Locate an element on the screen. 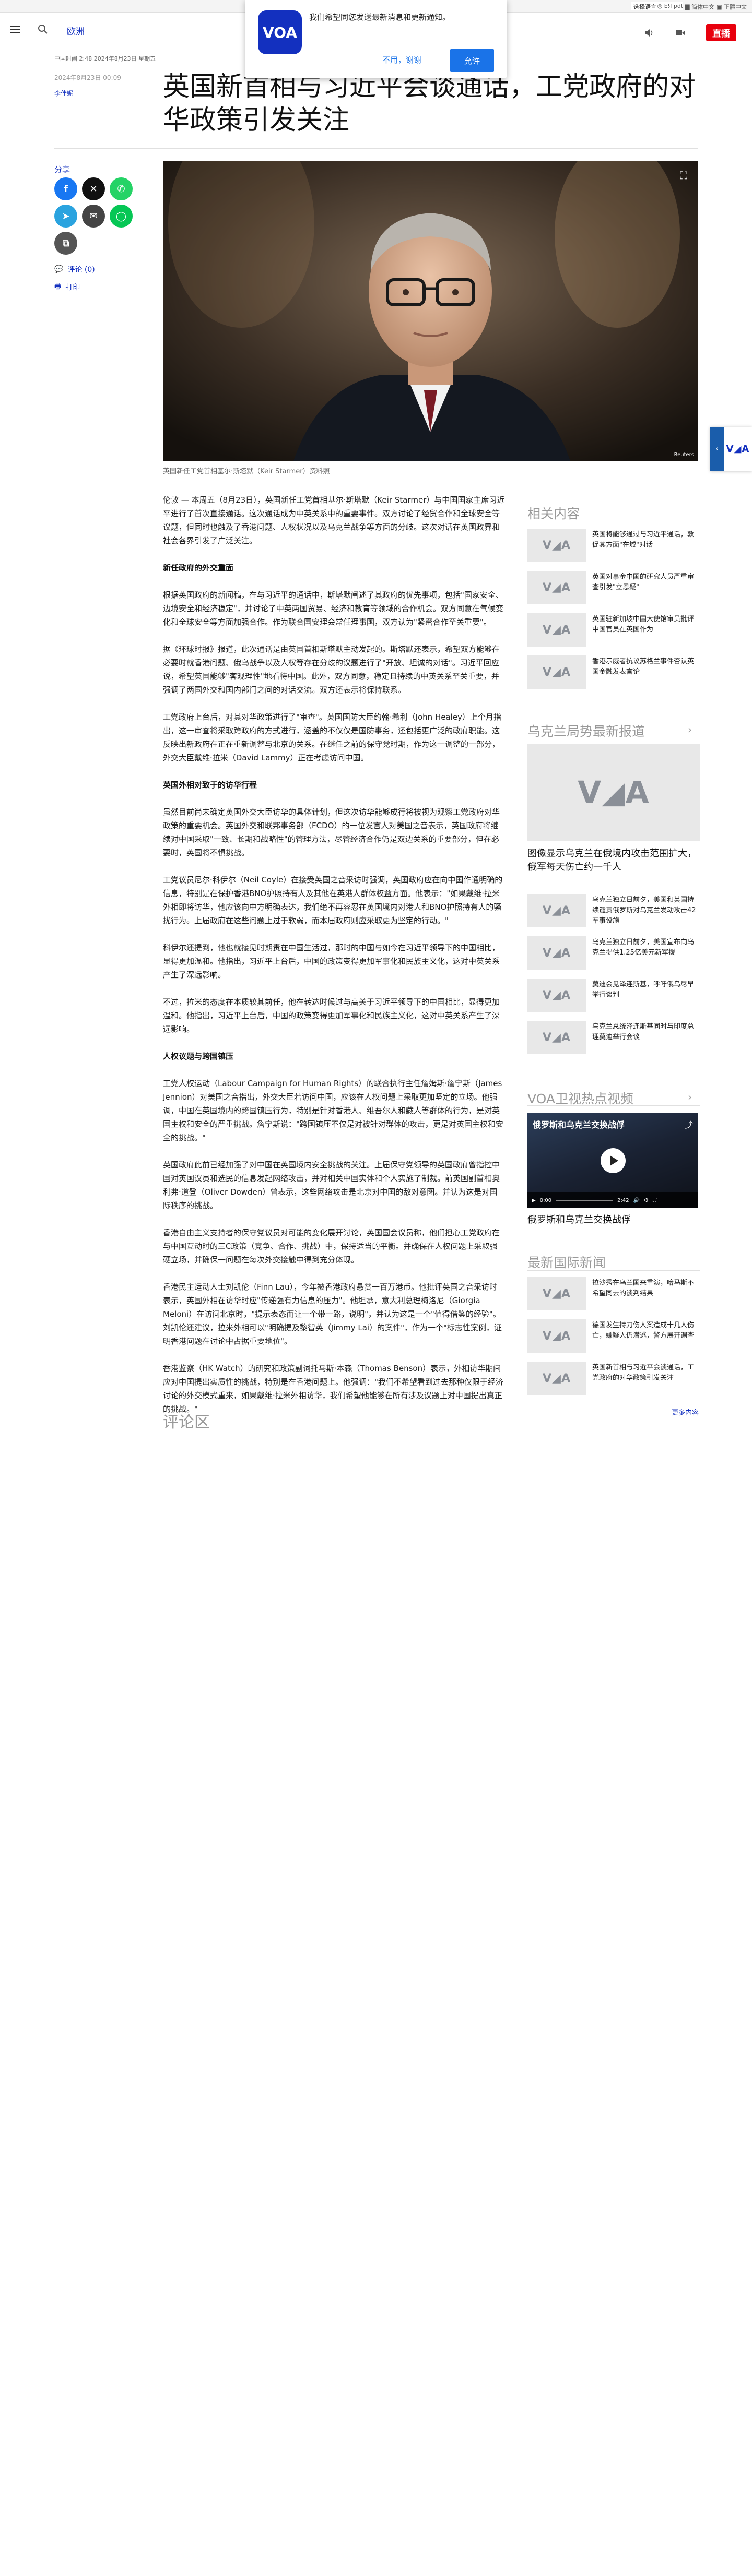  email-share-button: ✉ is located at coordinates (93, 216).